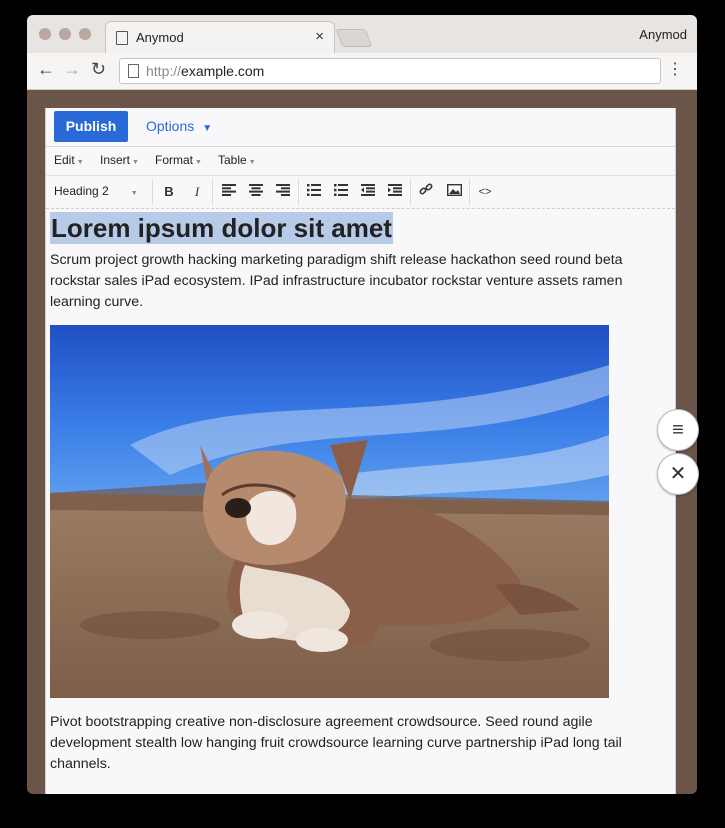  I want to click on insert-link-button, so click(426, 192).